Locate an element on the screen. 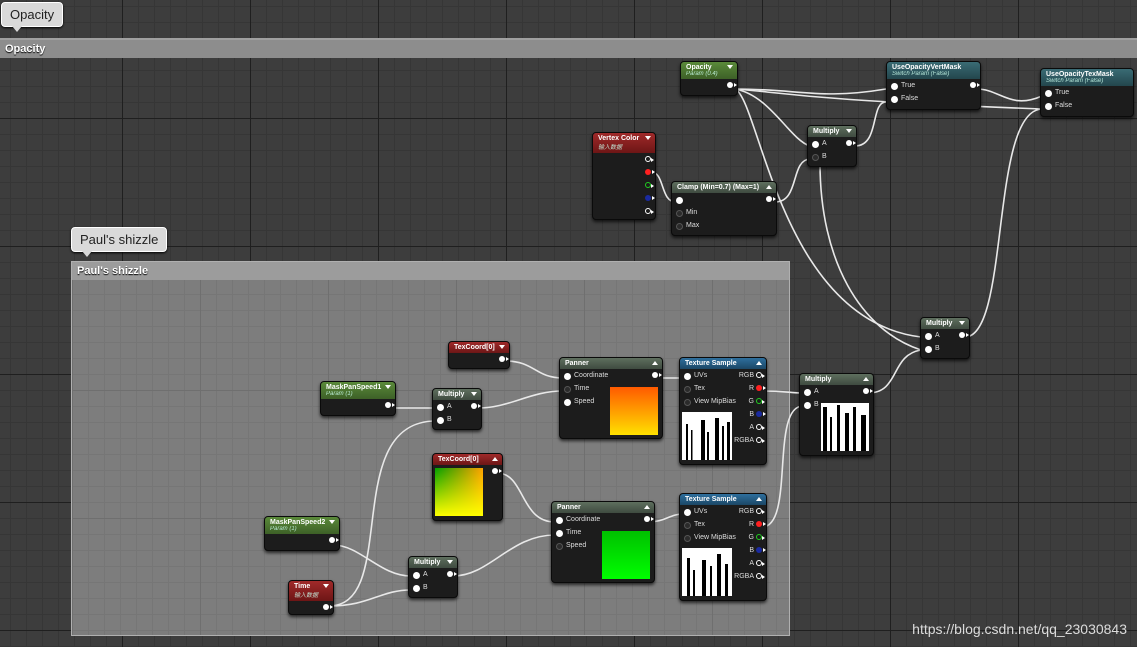 Image resolution: width=1137 pixels, height=647 pixels. node-time: Time 输入数据 is located at coordinates (311, 597).